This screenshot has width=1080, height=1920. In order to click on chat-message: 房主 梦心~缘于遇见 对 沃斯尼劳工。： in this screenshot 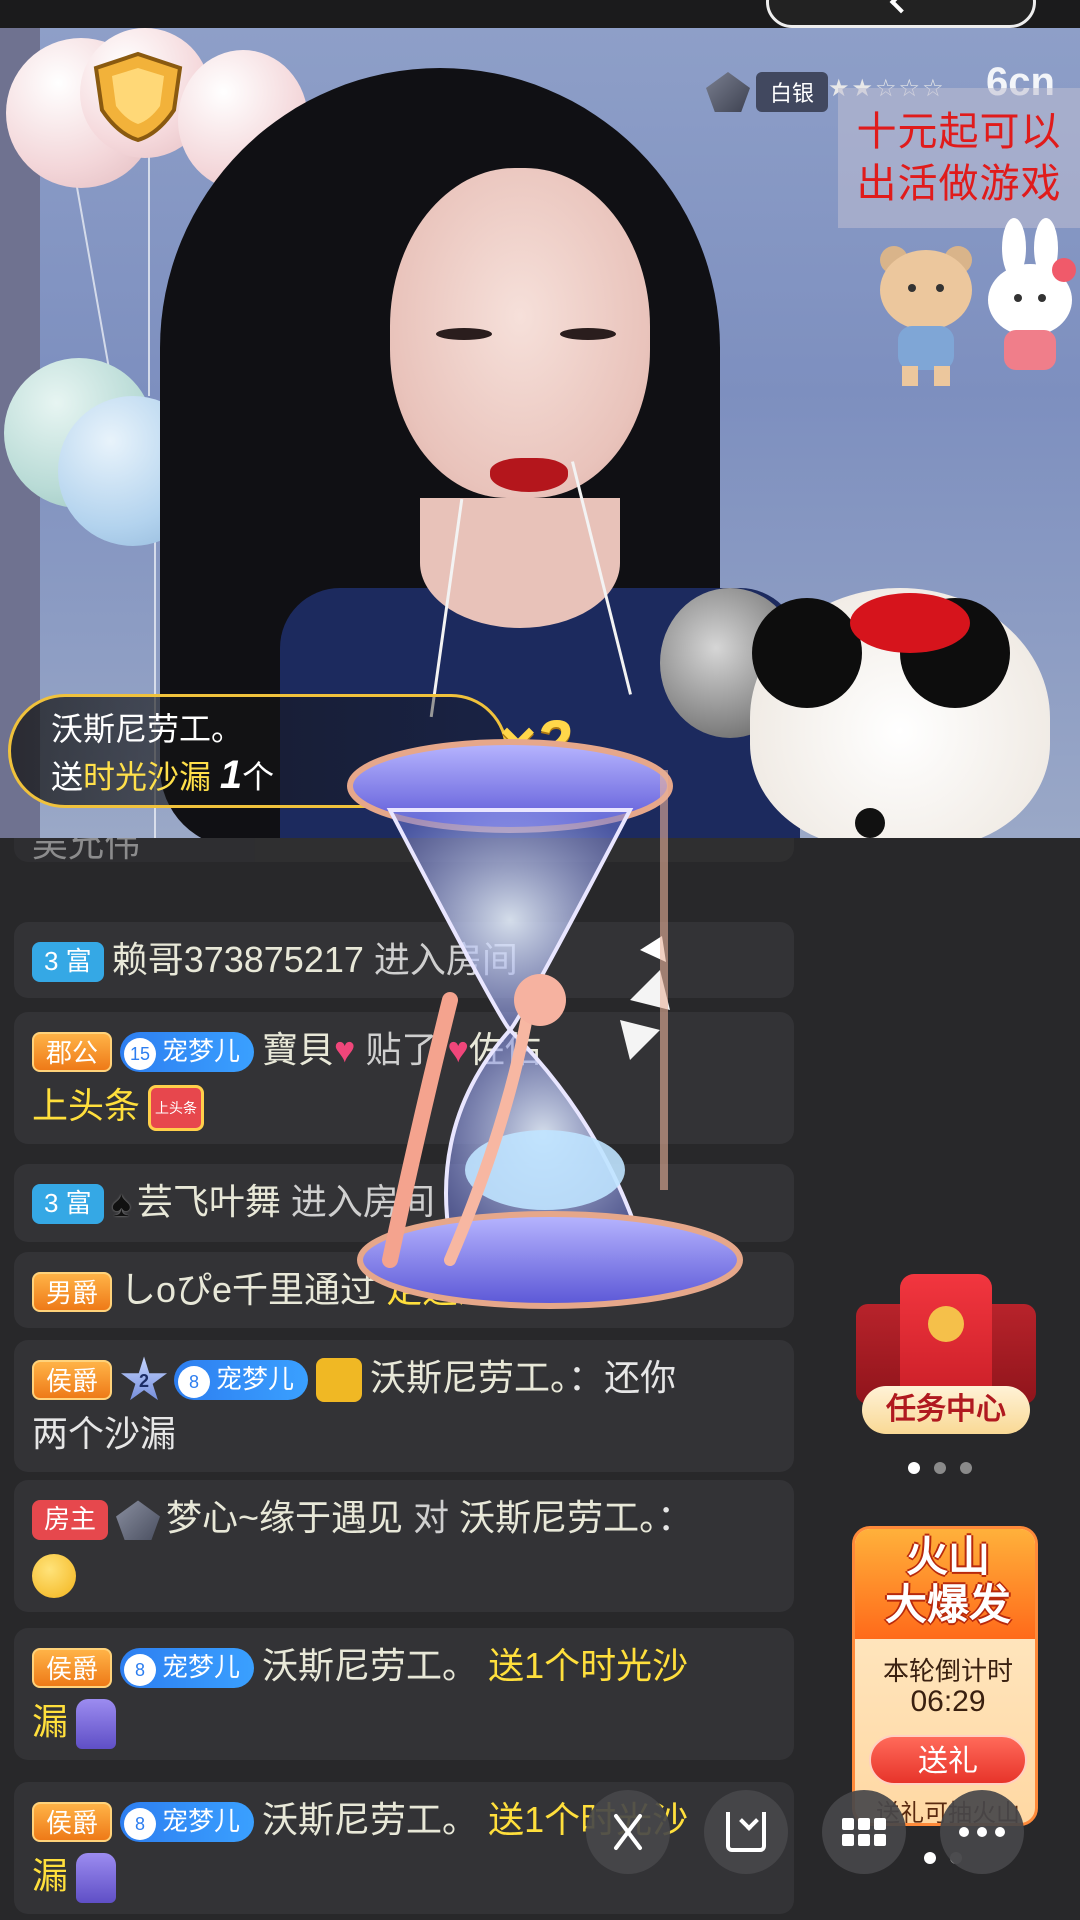, I will do `click(404, 1546)`.